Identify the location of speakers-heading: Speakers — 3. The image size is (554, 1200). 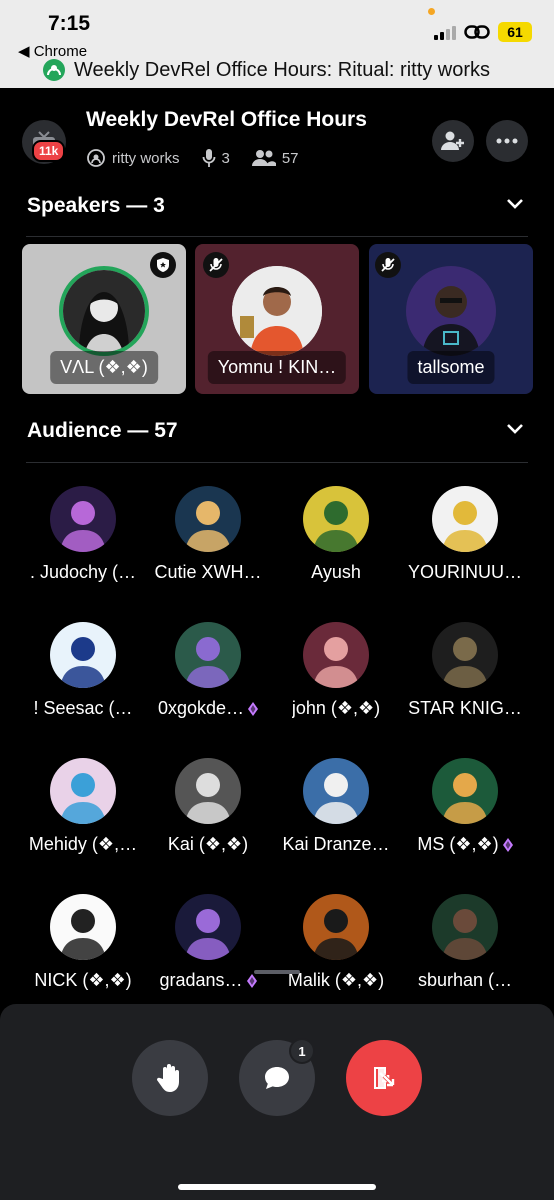
(96, 205).